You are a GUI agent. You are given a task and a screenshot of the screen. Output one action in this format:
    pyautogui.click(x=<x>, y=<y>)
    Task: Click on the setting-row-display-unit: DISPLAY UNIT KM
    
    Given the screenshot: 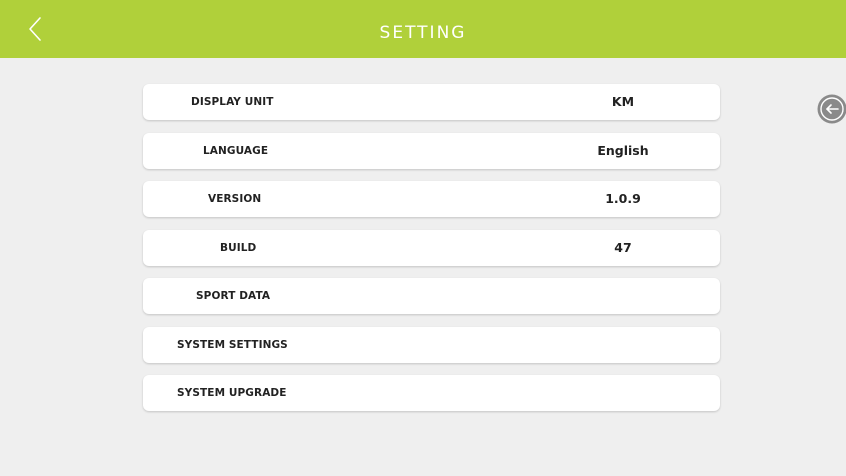 What is the action you would take?
    pyautogui.click(x=431, y=102)
    